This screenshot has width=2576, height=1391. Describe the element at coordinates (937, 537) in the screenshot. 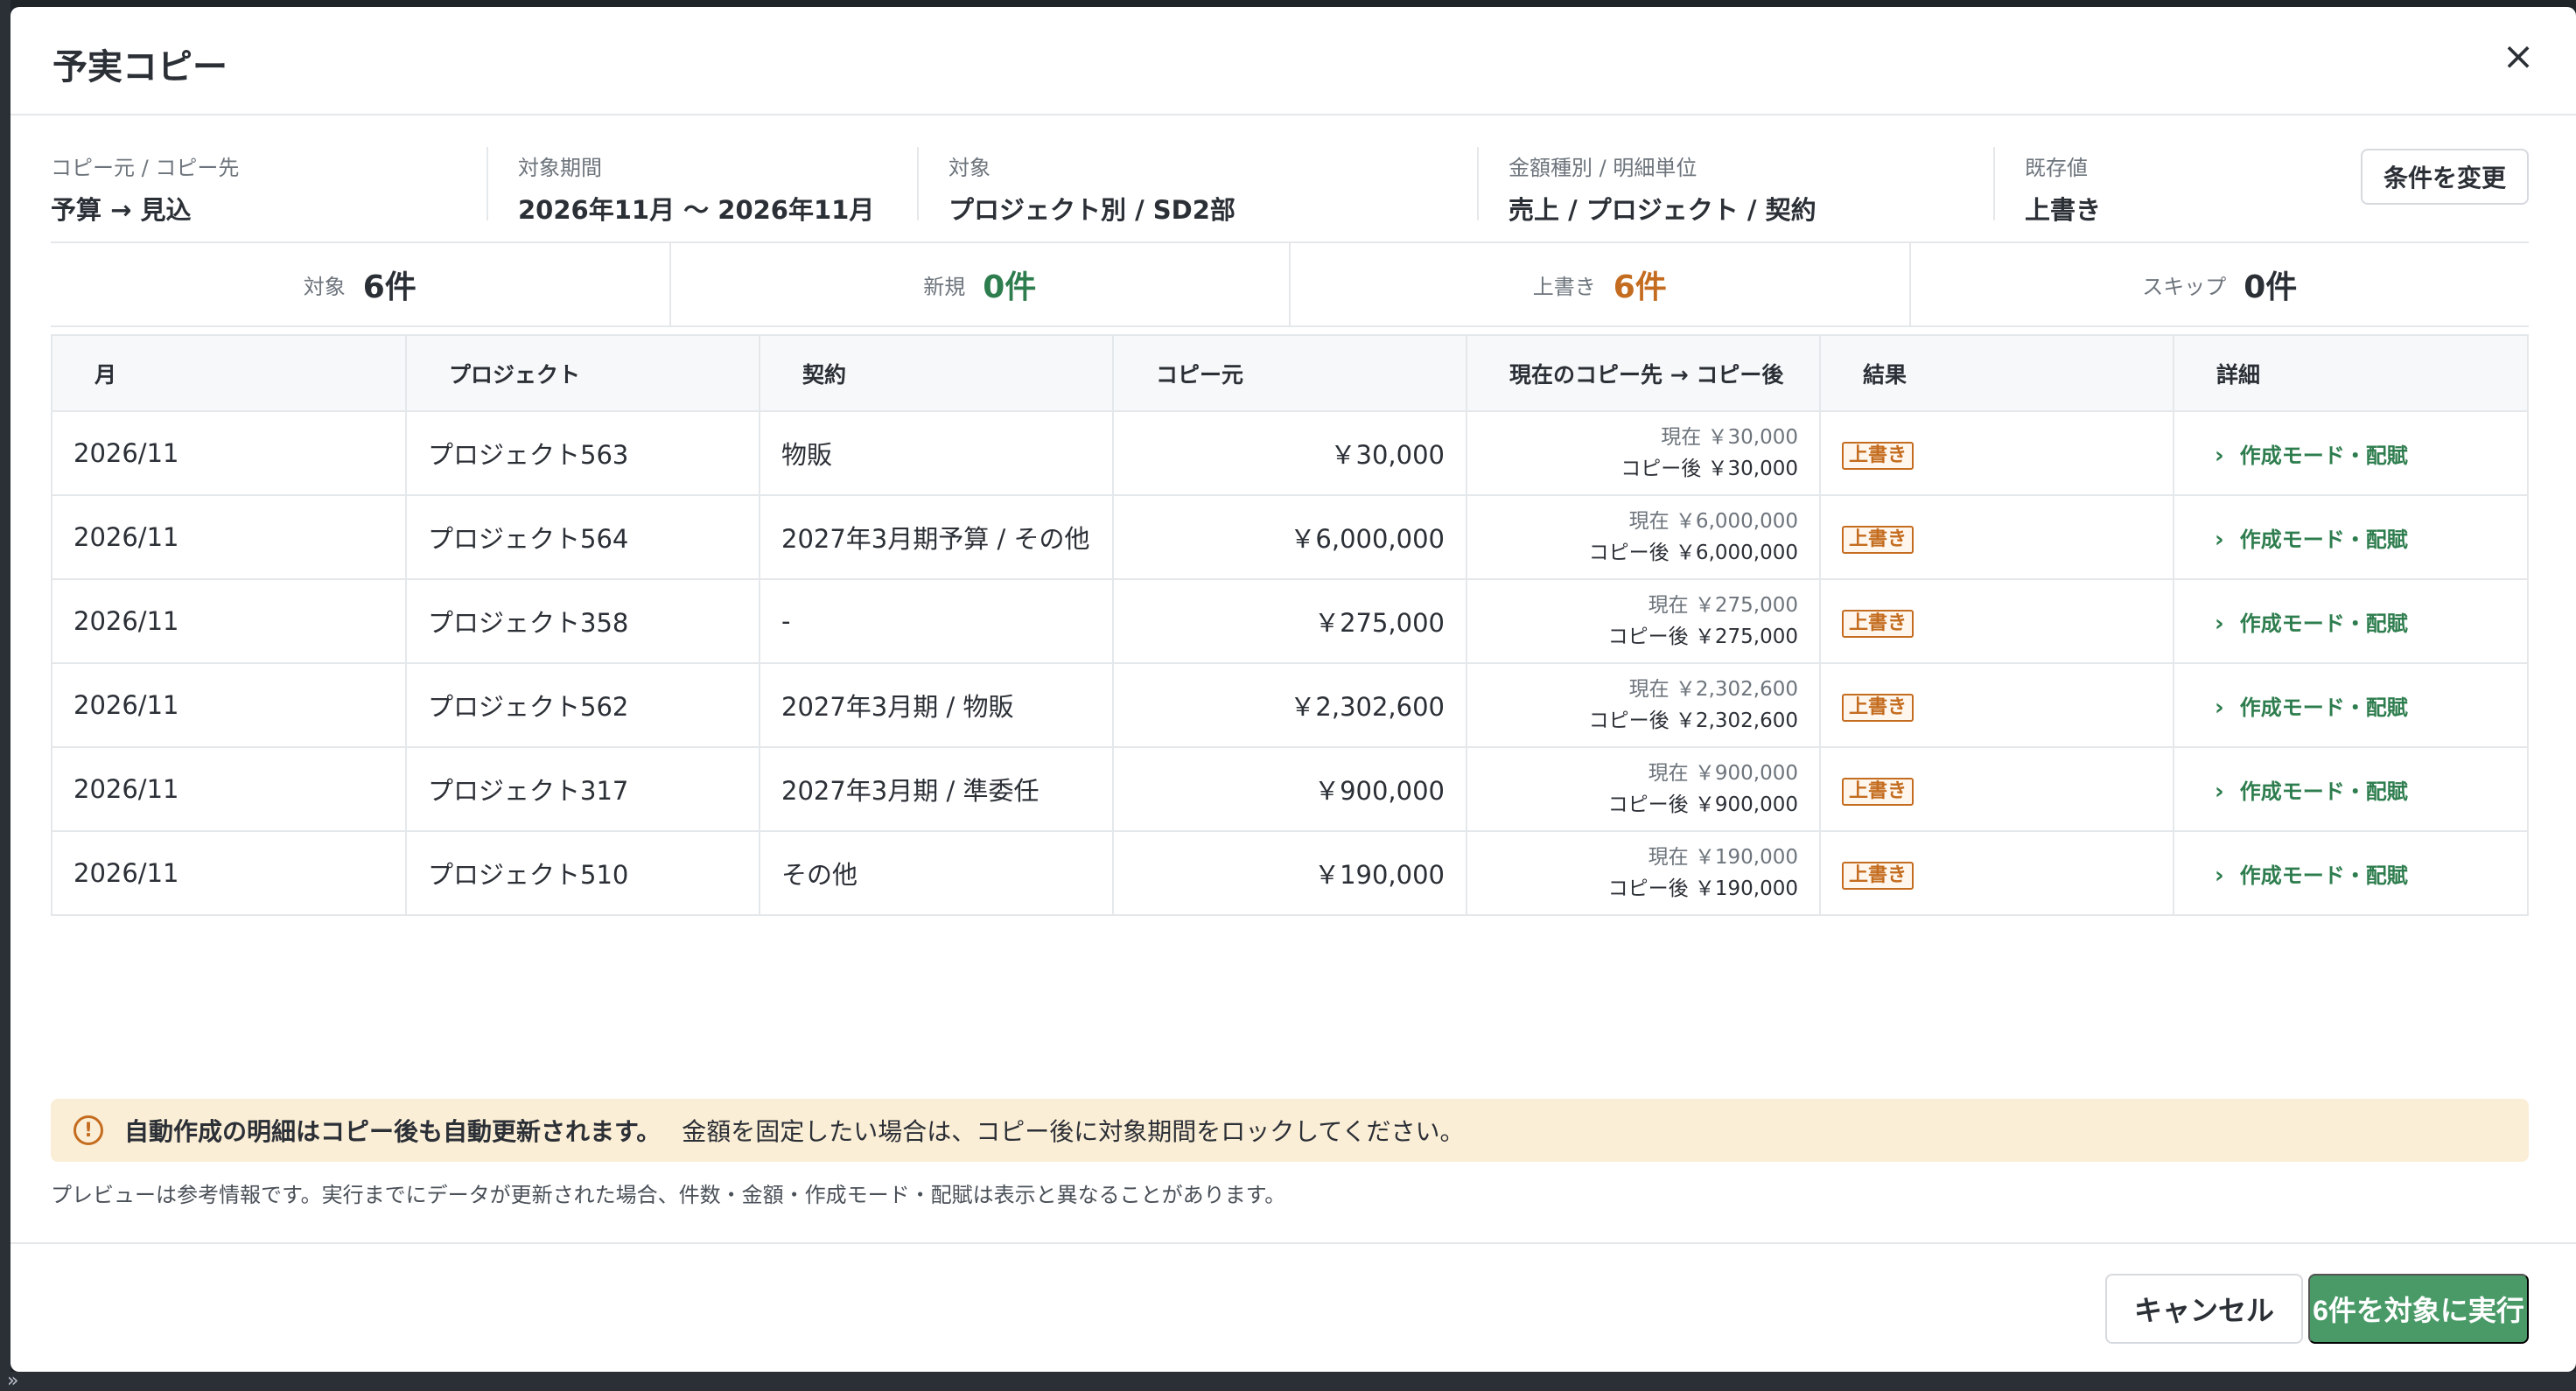

I see `cell-contract: 2027年3月期予算 / その他` at that location.